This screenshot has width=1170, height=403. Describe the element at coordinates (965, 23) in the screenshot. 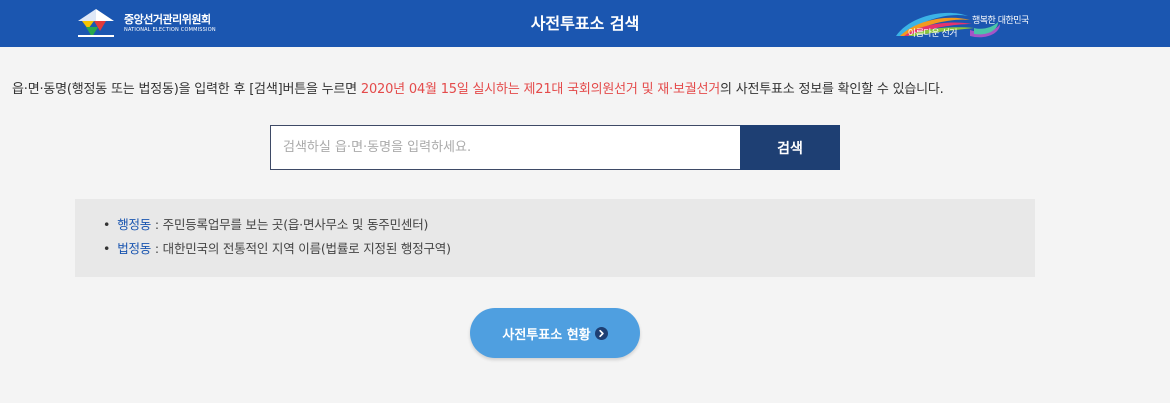

I see `slogan-badge: 아름다운 선거 행복한 대한민국` at that location.